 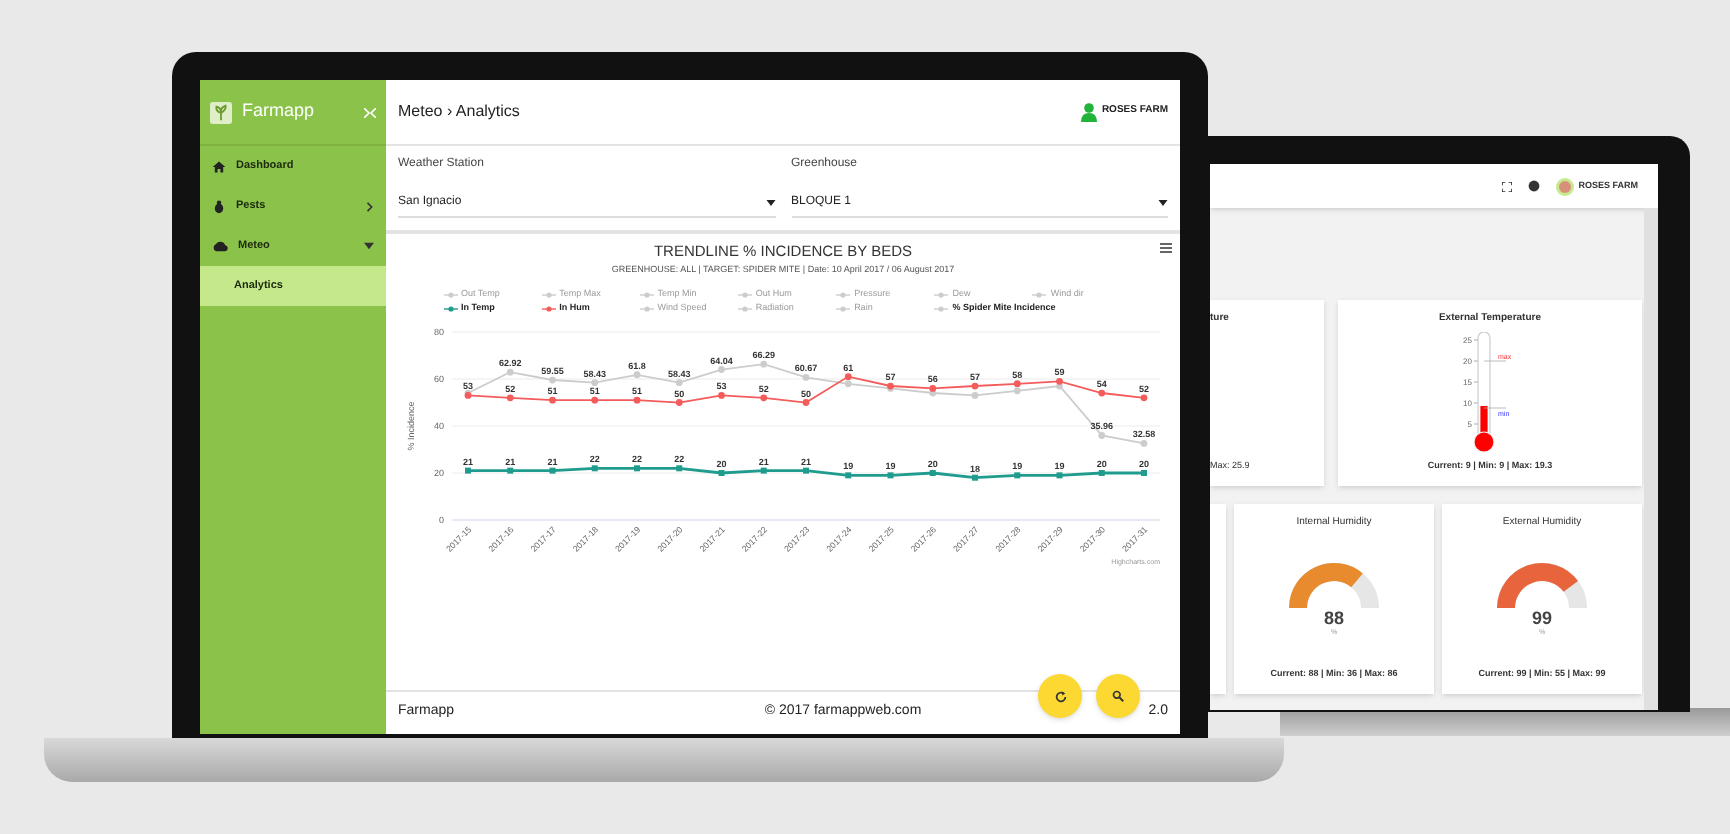 I want to click on search-button, so click(x=1118, y=696).